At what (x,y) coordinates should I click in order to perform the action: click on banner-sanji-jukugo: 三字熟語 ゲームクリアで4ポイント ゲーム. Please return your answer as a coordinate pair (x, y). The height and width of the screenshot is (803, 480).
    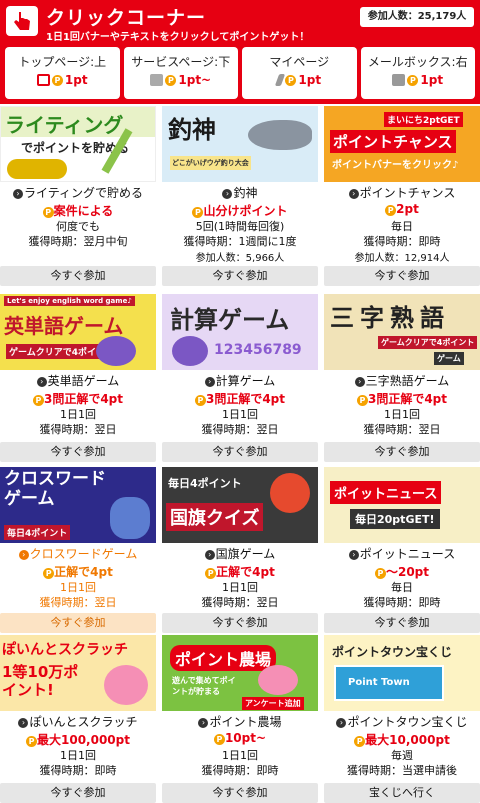
    Looking at the image, I should click on (402, 332).